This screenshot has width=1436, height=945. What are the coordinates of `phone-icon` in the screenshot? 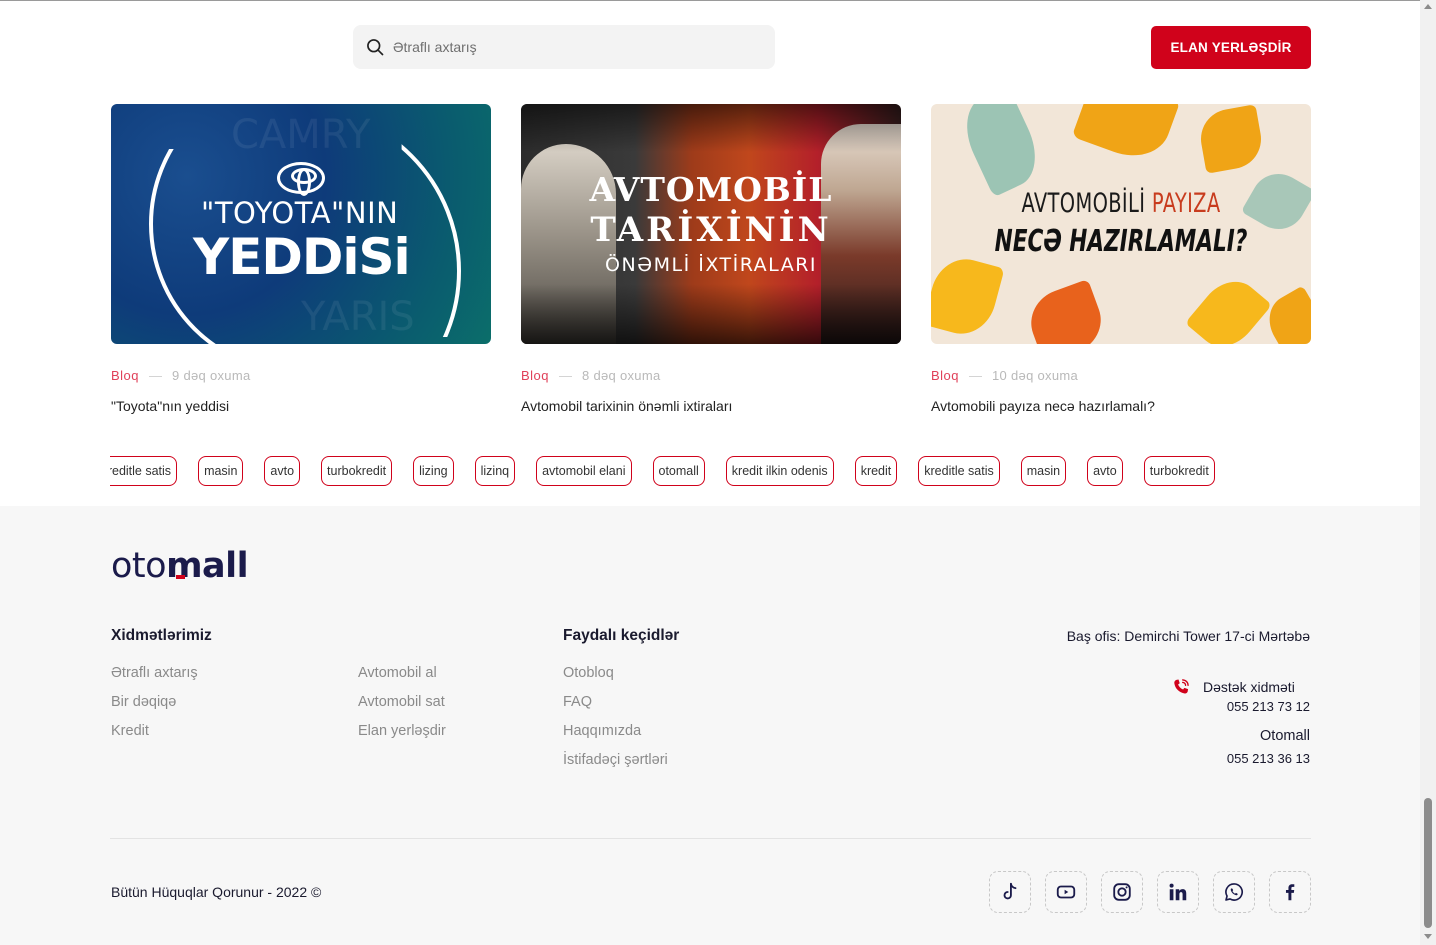 It's located at (1181, 686).